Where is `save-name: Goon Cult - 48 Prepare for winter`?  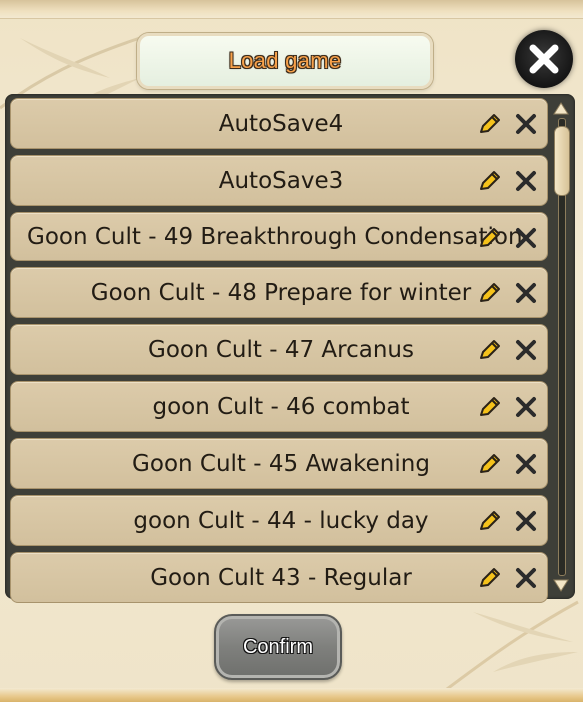 save-name: Goon Cult - 48 Prepare for winter is located at coordinates (281, 292).